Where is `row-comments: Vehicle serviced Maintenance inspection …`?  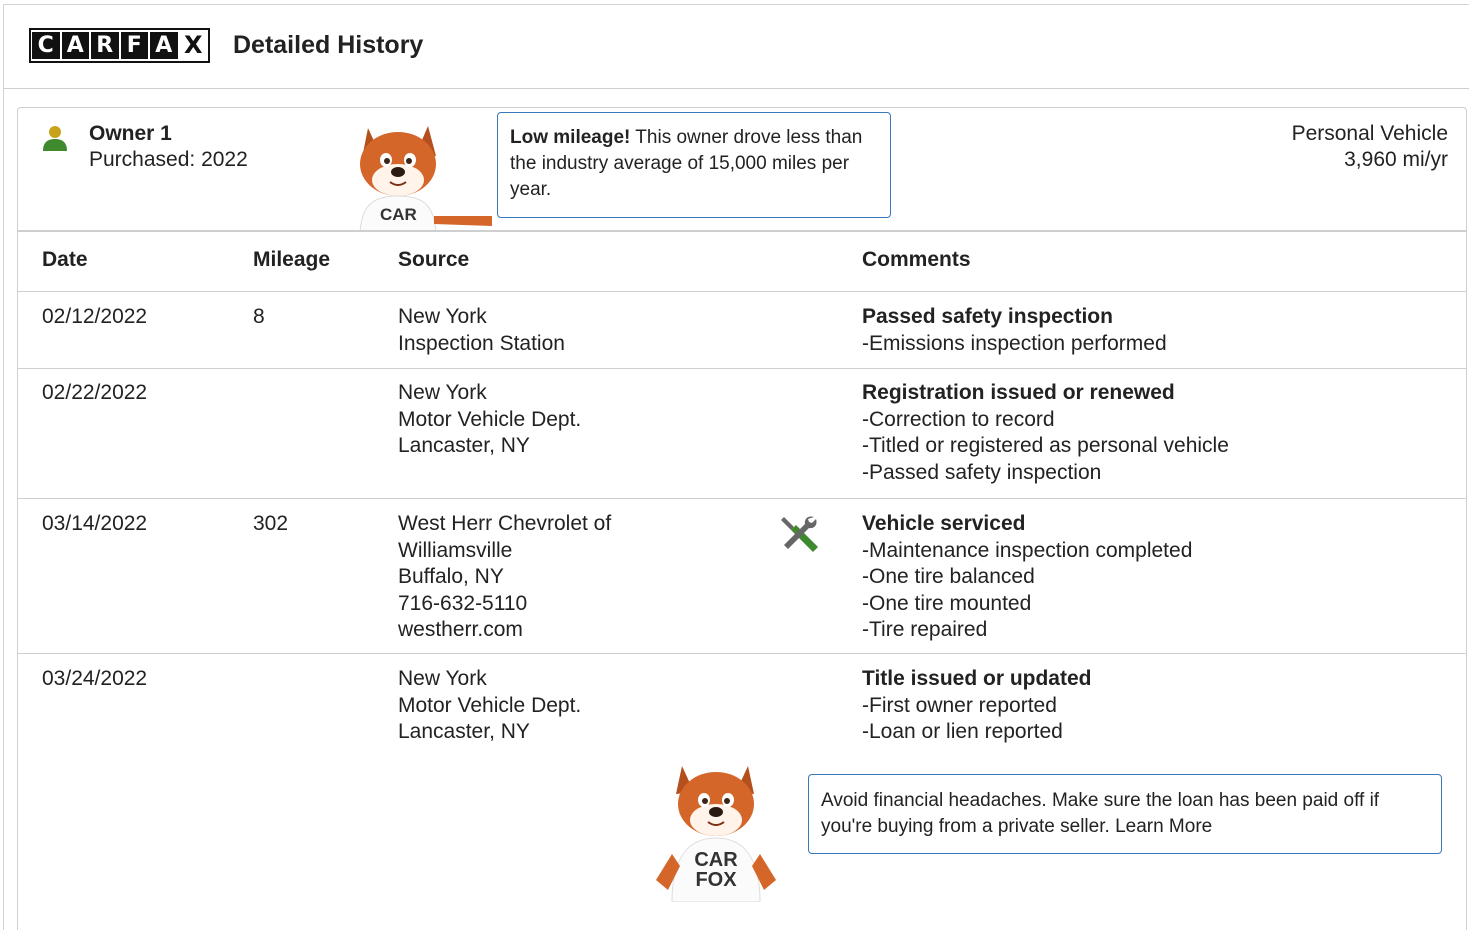
row-comments: Vehicle serviced Maintenance inspection … is located at coordinates (1027, 577).